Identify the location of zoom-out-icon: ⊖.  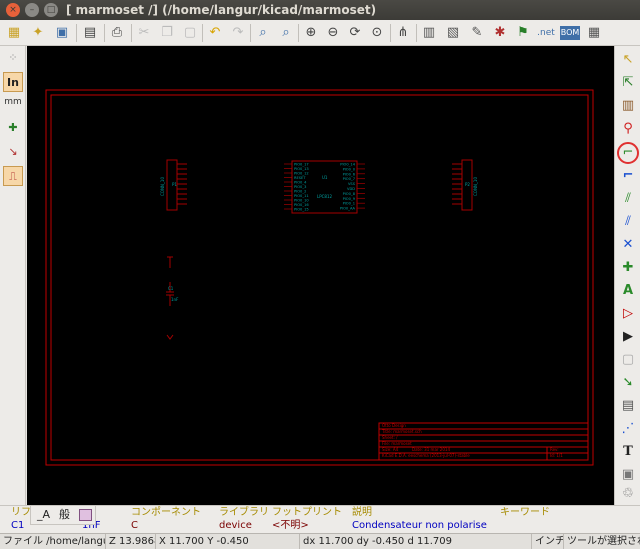
(333, 33).